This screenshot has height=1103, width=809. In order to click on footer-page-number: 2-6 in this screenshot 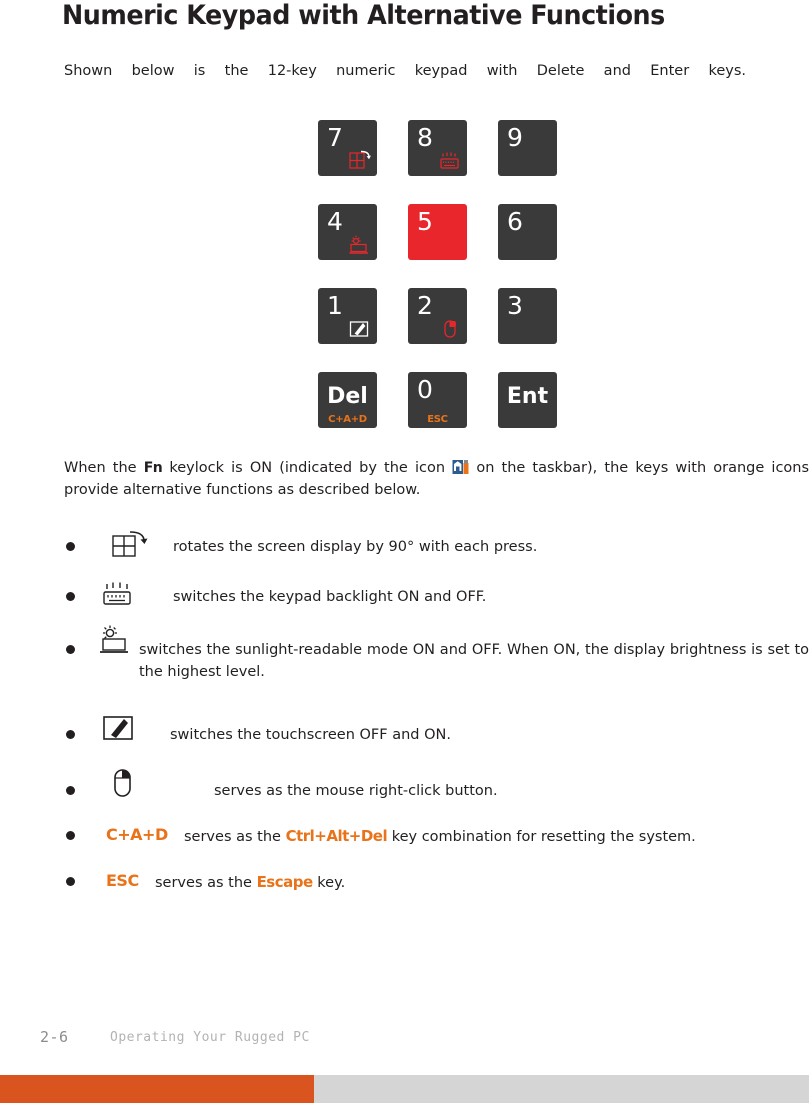, I will do `click(54, 1037)`.